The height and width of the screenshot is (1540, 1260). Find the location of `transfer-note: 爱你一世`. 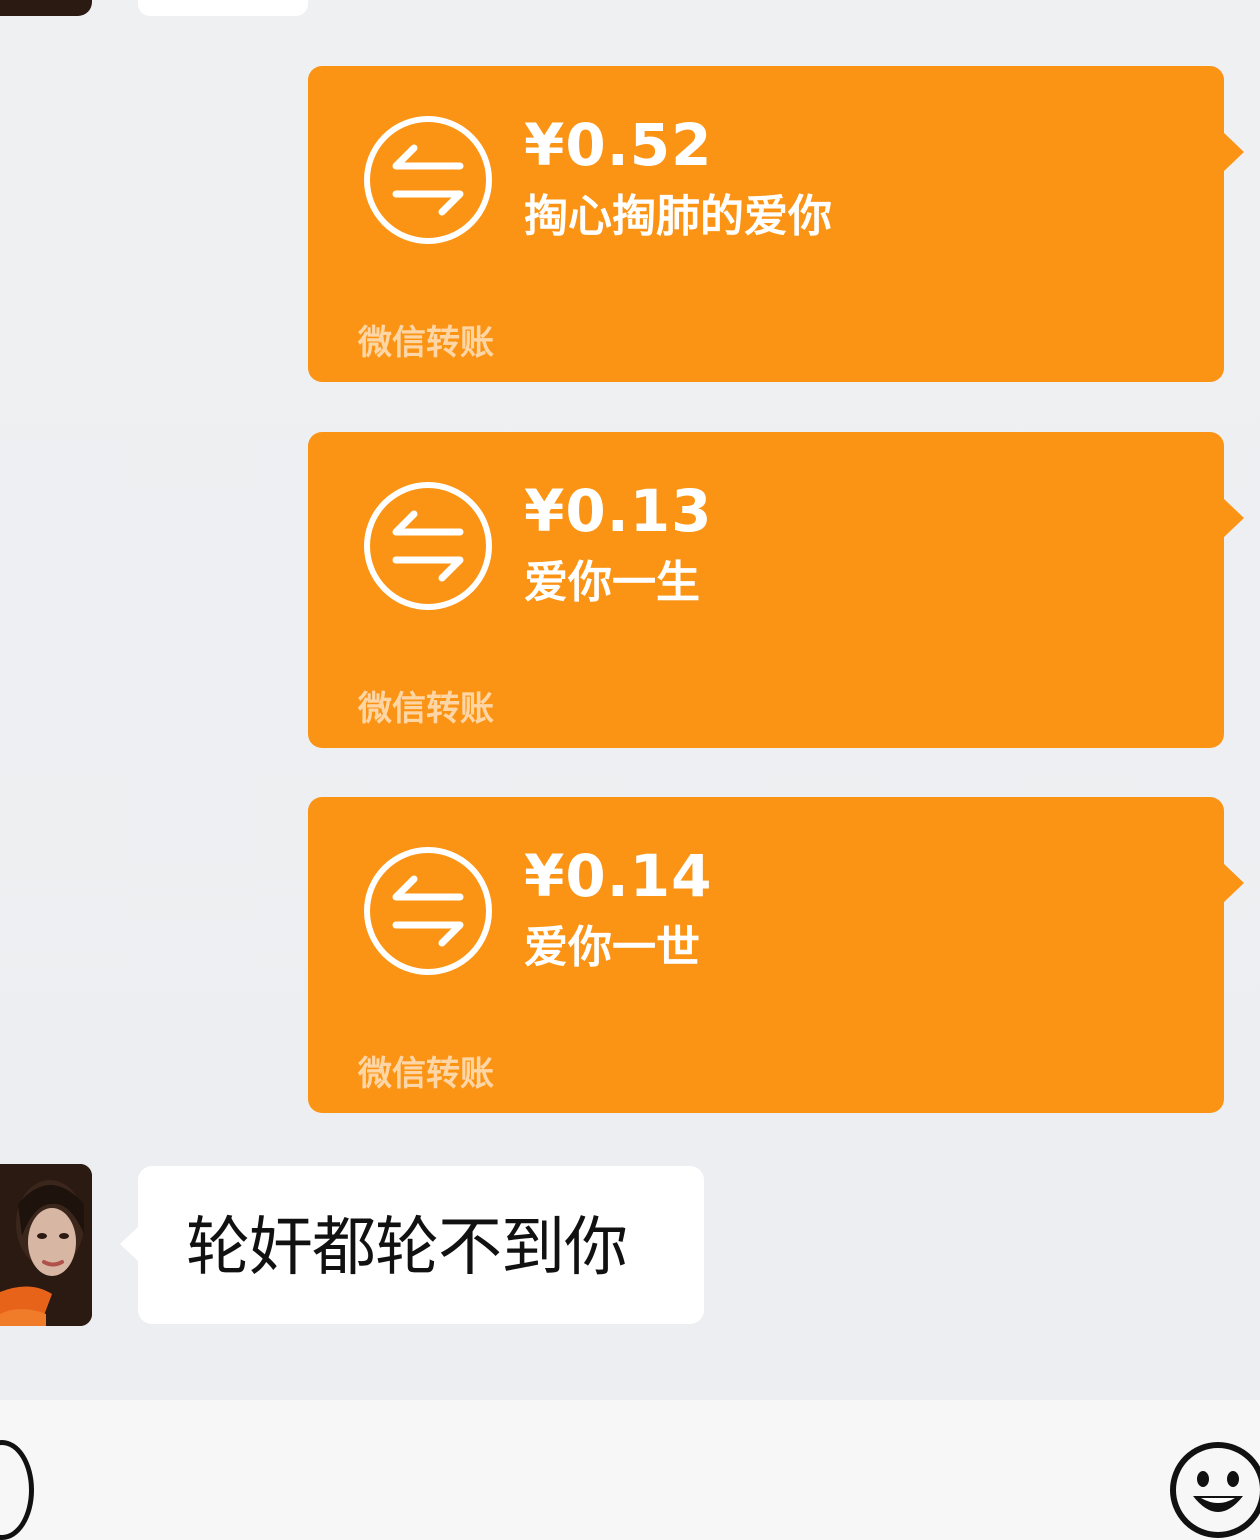

transfer-note: 爱你一世 is located at coordinates (612, 947).